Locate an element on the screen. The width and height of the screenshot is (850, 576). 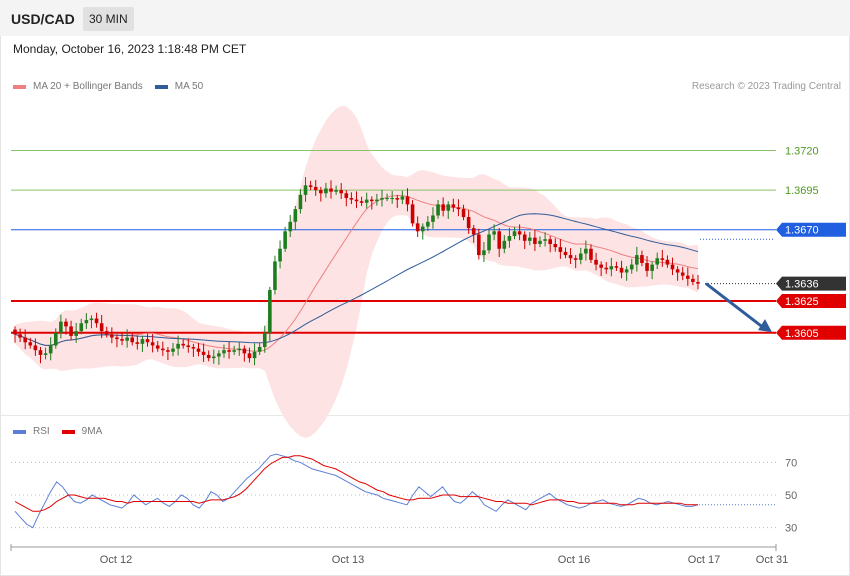
level-label-2: 1.3670 is located at coordinates (802, 231).